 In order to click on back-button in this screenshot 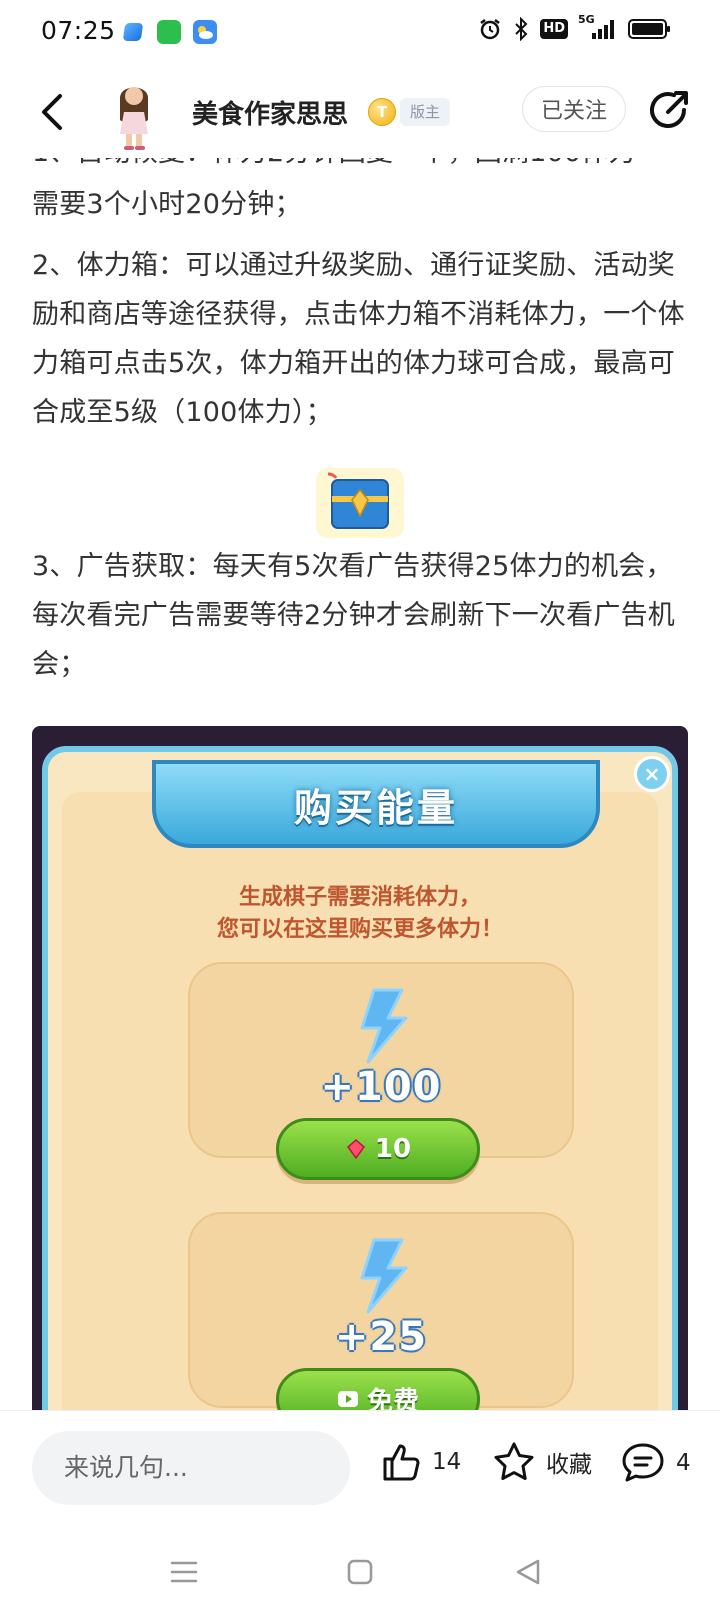, I will do `click(52, 112)`.